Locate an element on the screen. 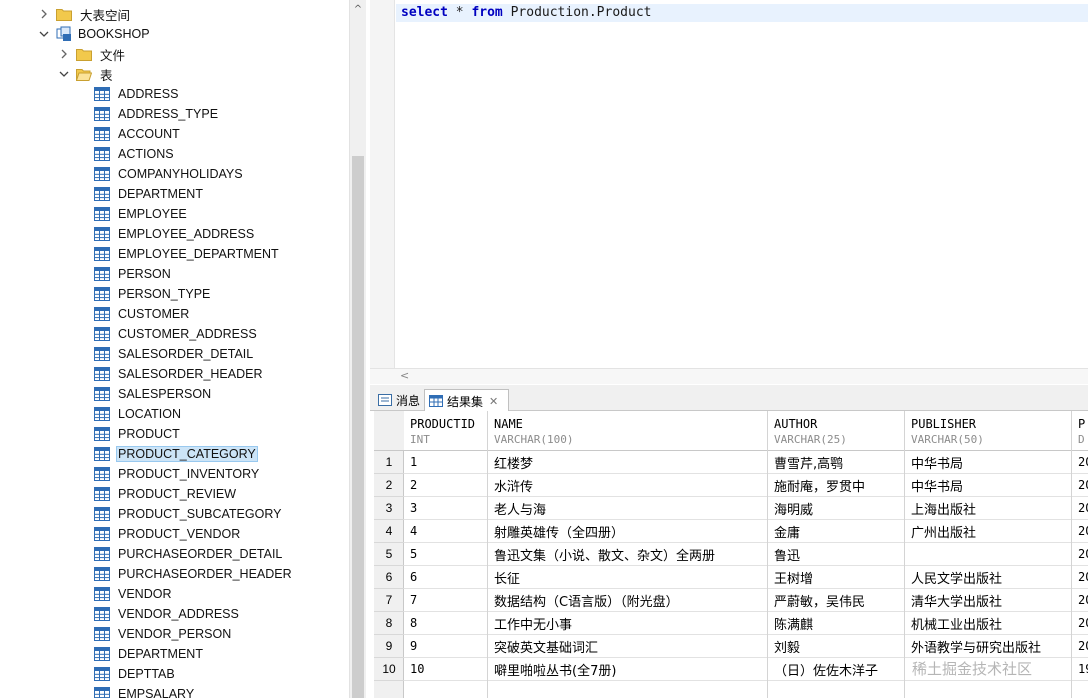  row-header: 4 is located at coordinates (389, 531).